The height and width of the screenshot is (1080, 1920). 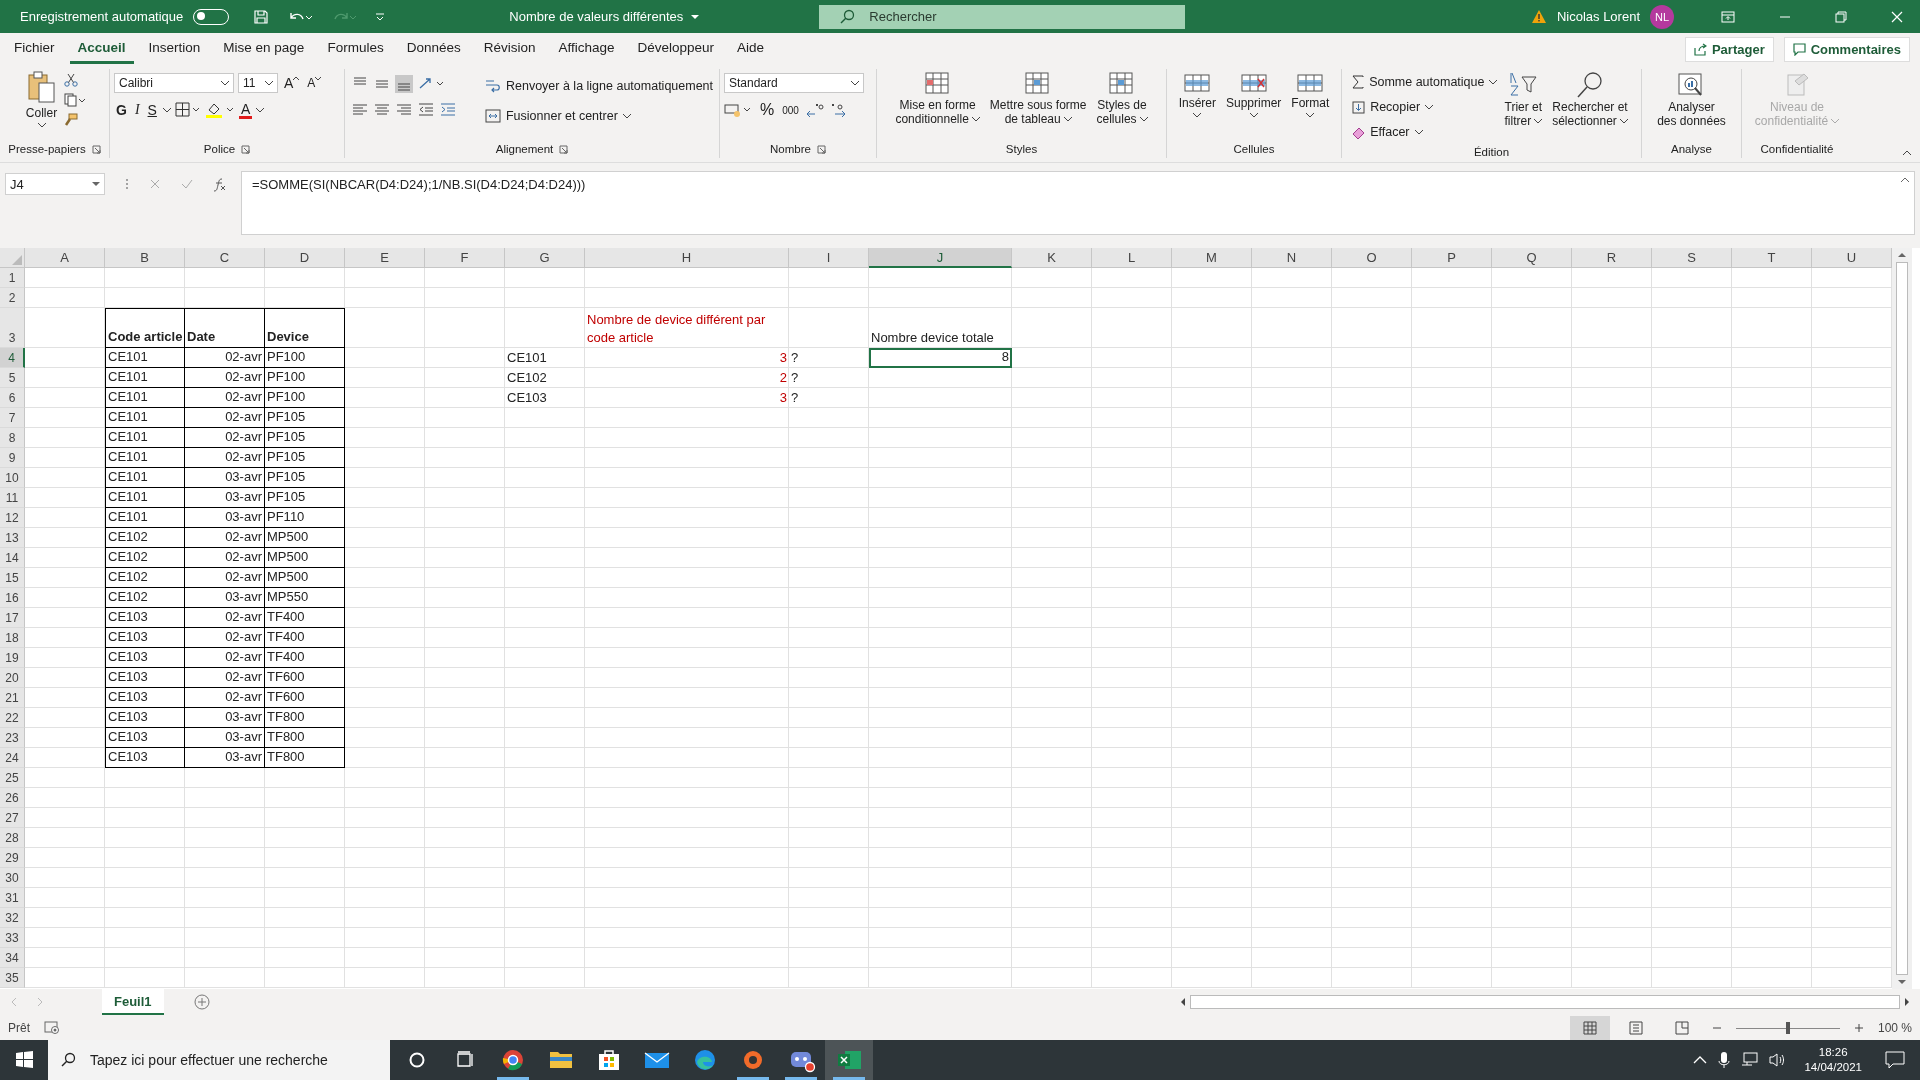 I want to click on clear-button: Effacer, so click(x=1387, y=132).